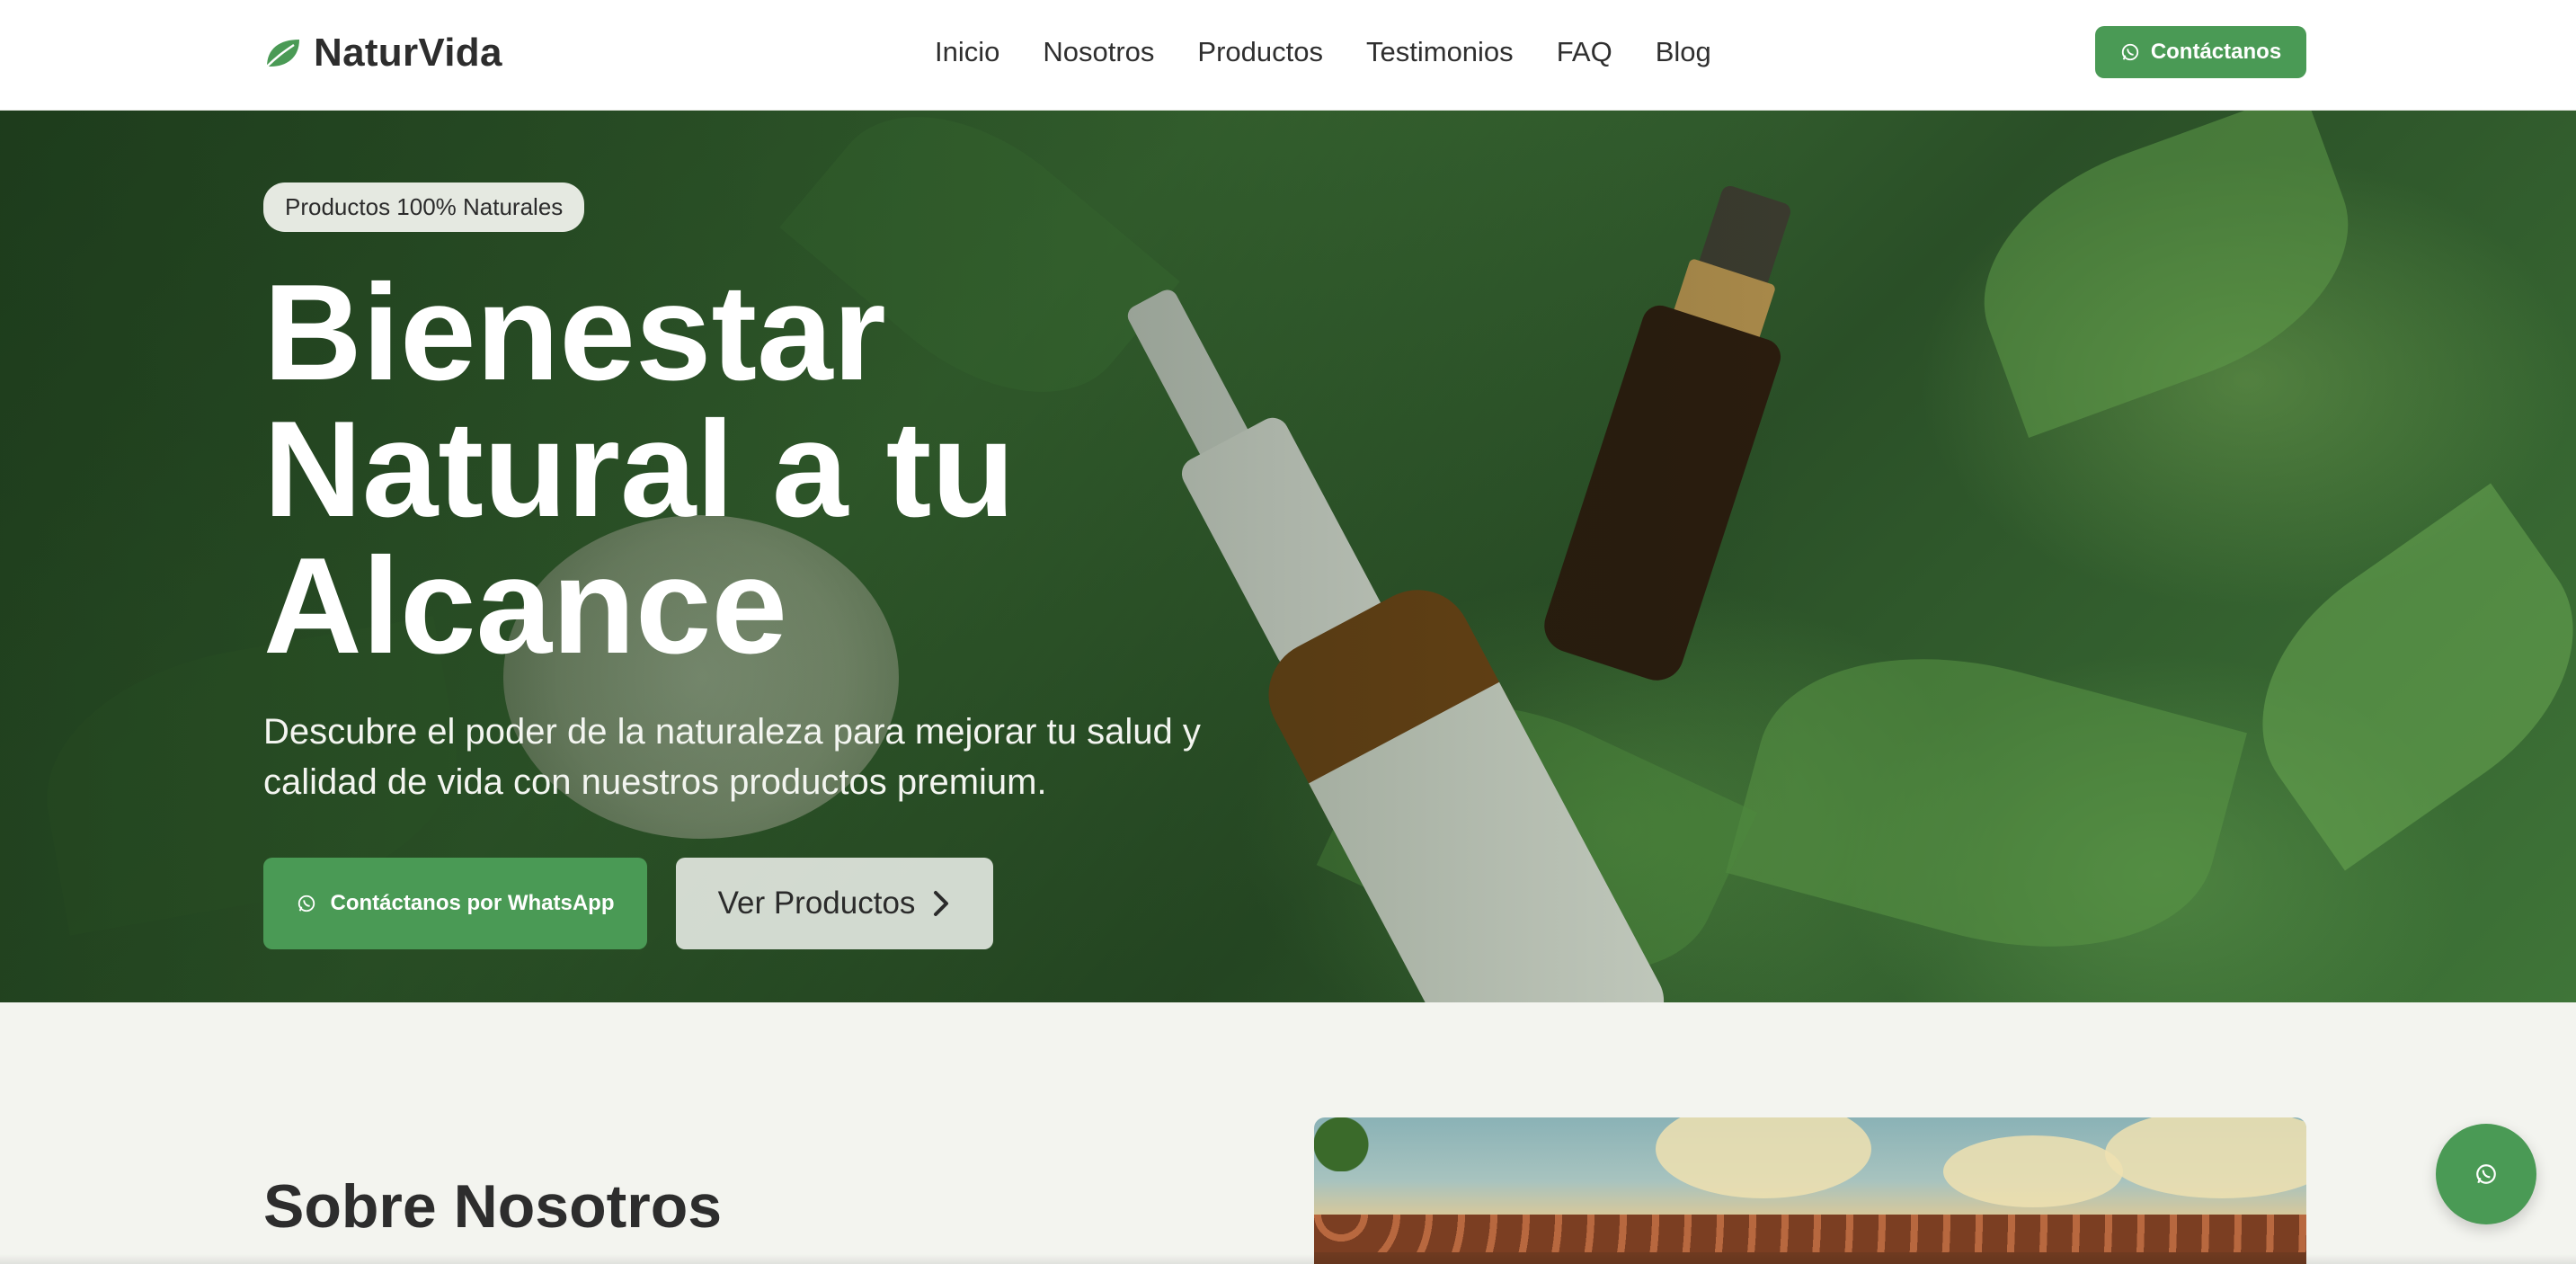 The image size is (2576, 1264). I want to click on hero-badge: Productos 100% Naturales, so click(424, 207).